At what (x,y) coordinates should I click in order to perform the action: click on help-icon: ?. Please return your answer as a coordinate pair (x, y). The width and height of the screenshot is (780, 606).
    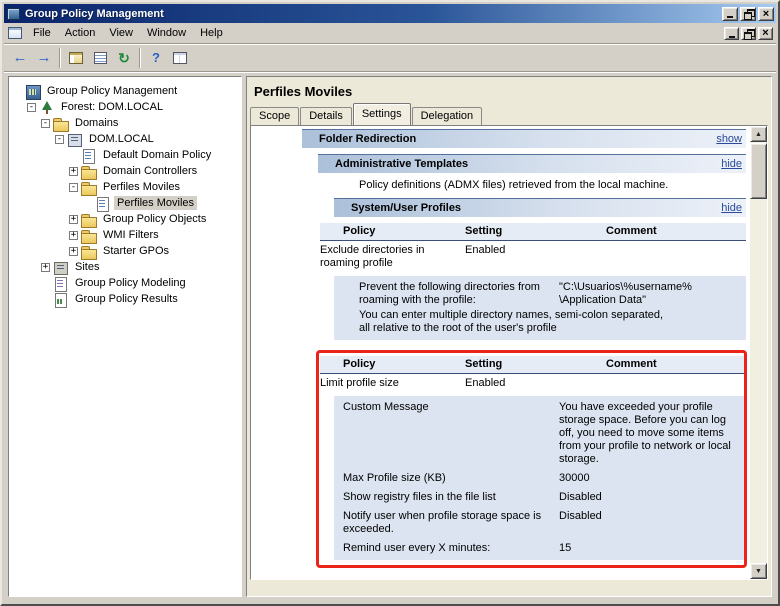
    Looking at the image, I should click on (156, 57).